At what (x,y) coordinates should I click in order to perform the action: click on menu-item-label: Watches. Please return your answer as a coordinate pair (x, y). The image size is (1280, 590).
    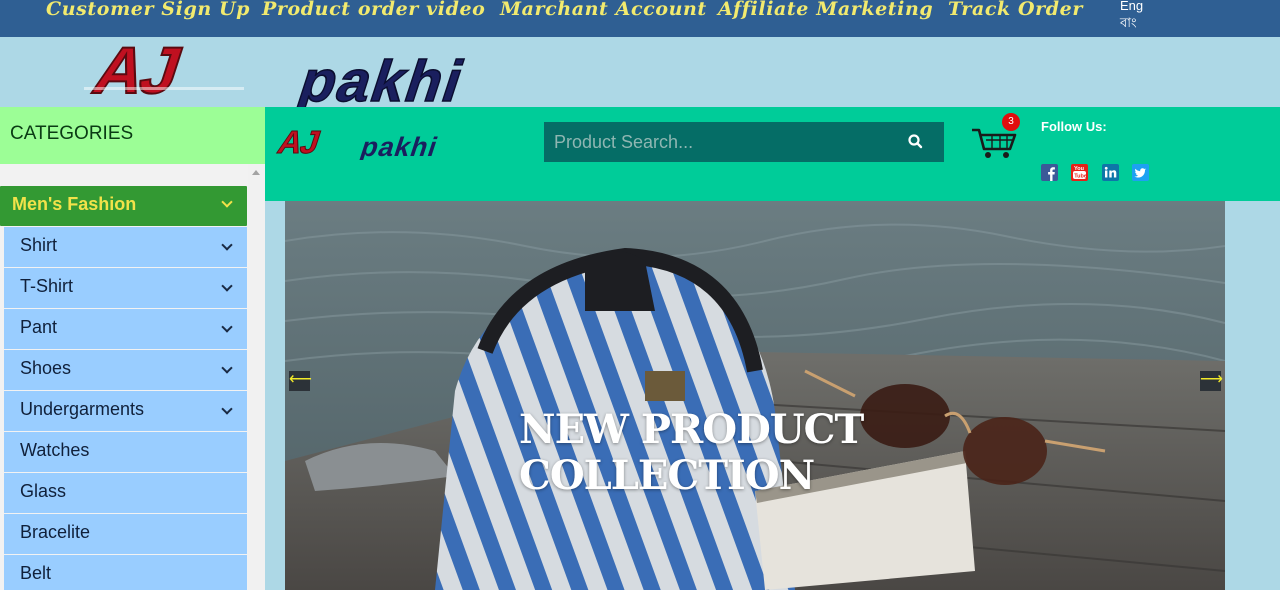
    Looking at the image, I should click on (55, 450).